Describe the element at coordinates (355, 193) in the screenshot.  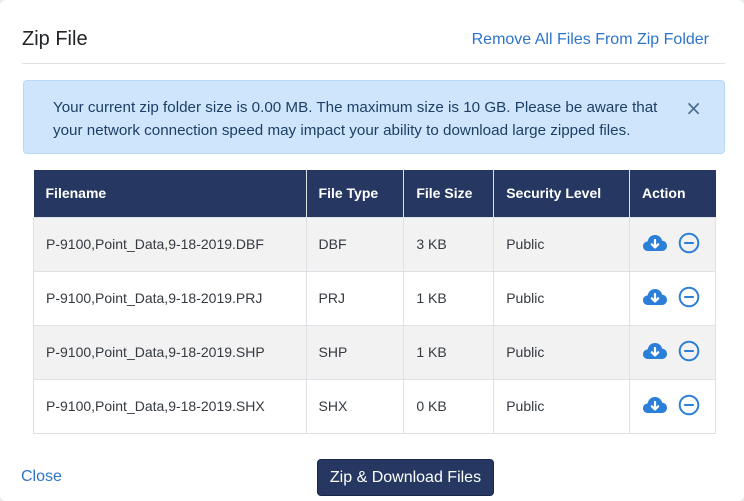
I see `column-header-file-type: File Type` at that location.